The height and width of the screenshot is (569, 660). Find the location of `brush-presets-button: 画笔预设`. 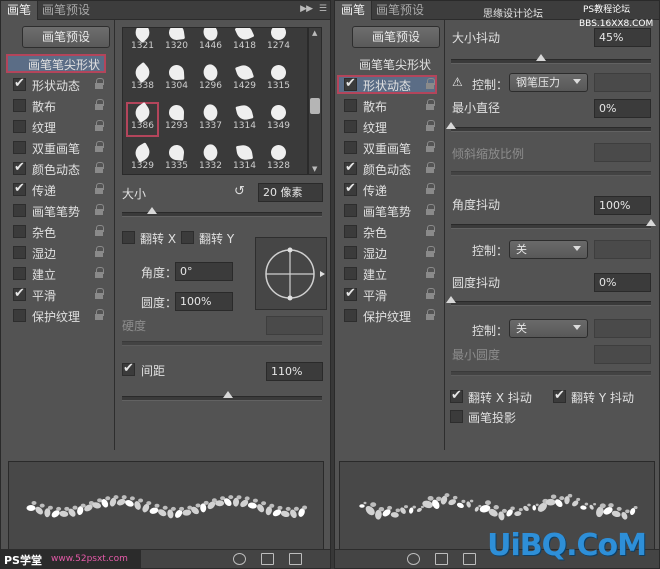

brush-presets-button: 画笔预设 is located at coordinates (66, 37).